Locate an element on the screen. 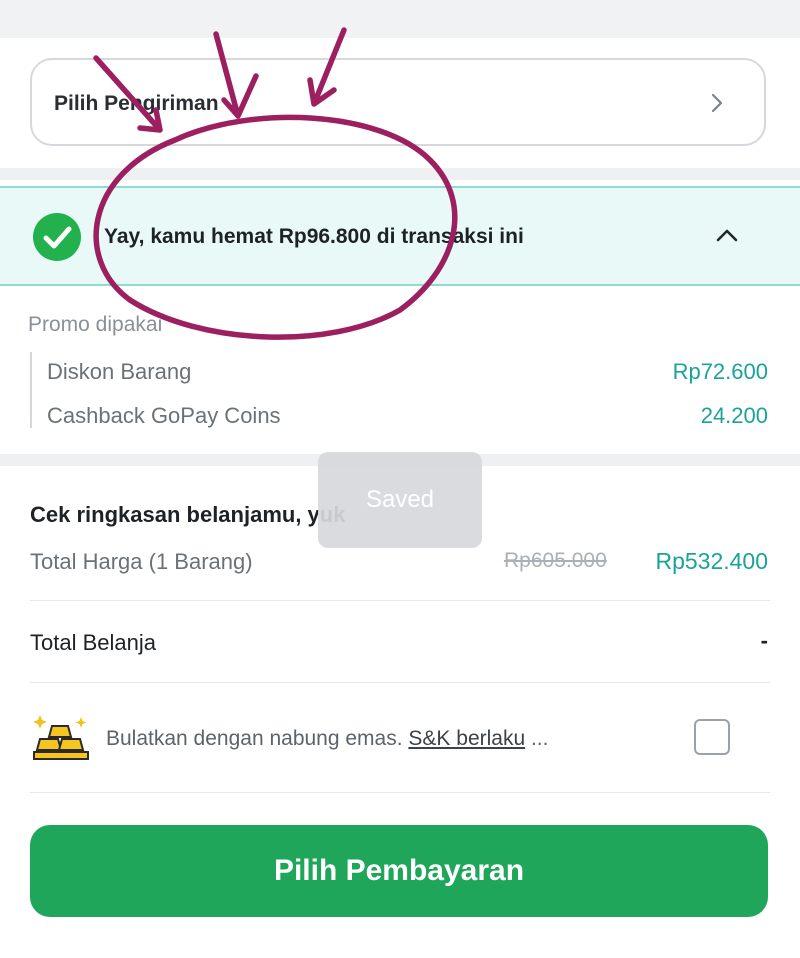  summary-title: Cek ringkasan belanjamu, yuk is located at coordinates (188, 514).